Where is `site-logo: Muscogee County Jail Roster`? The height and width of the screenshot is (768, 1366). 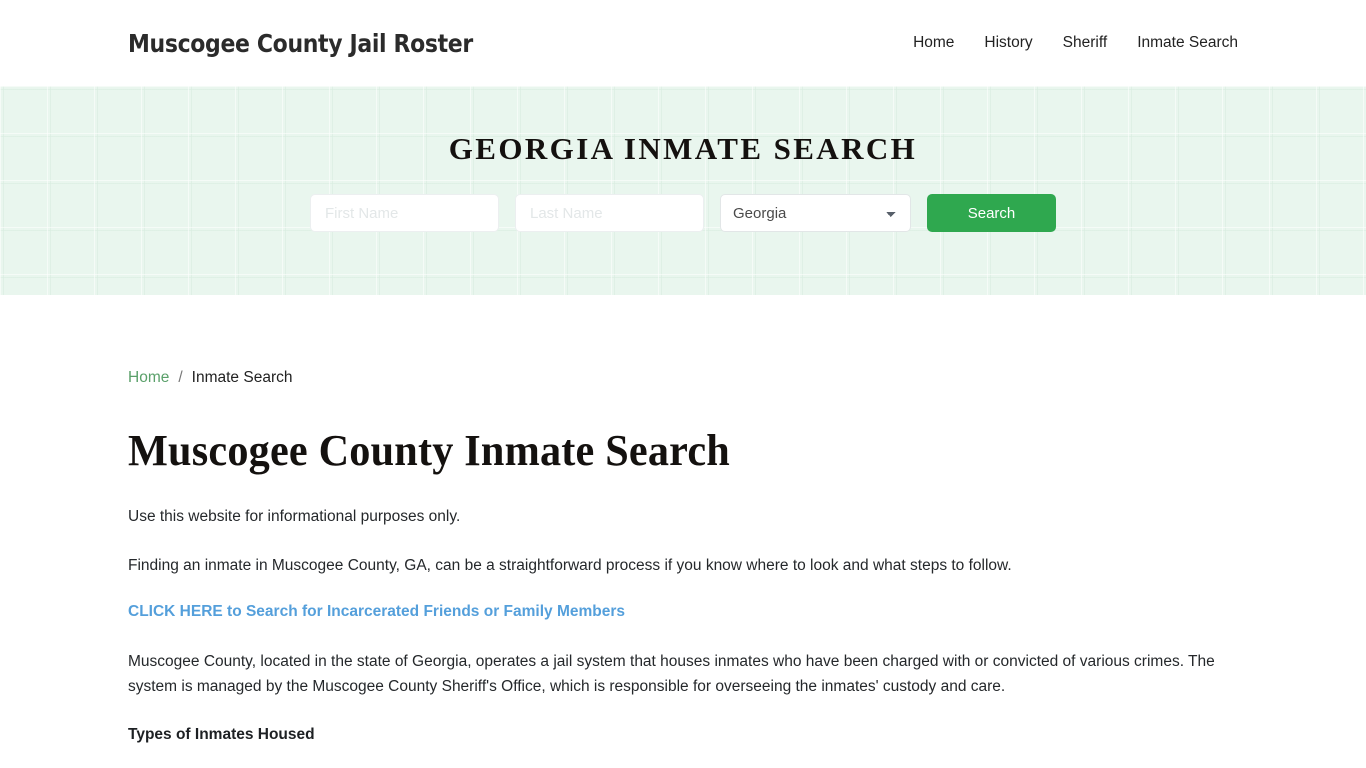
site-logo: Muscogee County Jail Roster is located at coordinates (300, 43).